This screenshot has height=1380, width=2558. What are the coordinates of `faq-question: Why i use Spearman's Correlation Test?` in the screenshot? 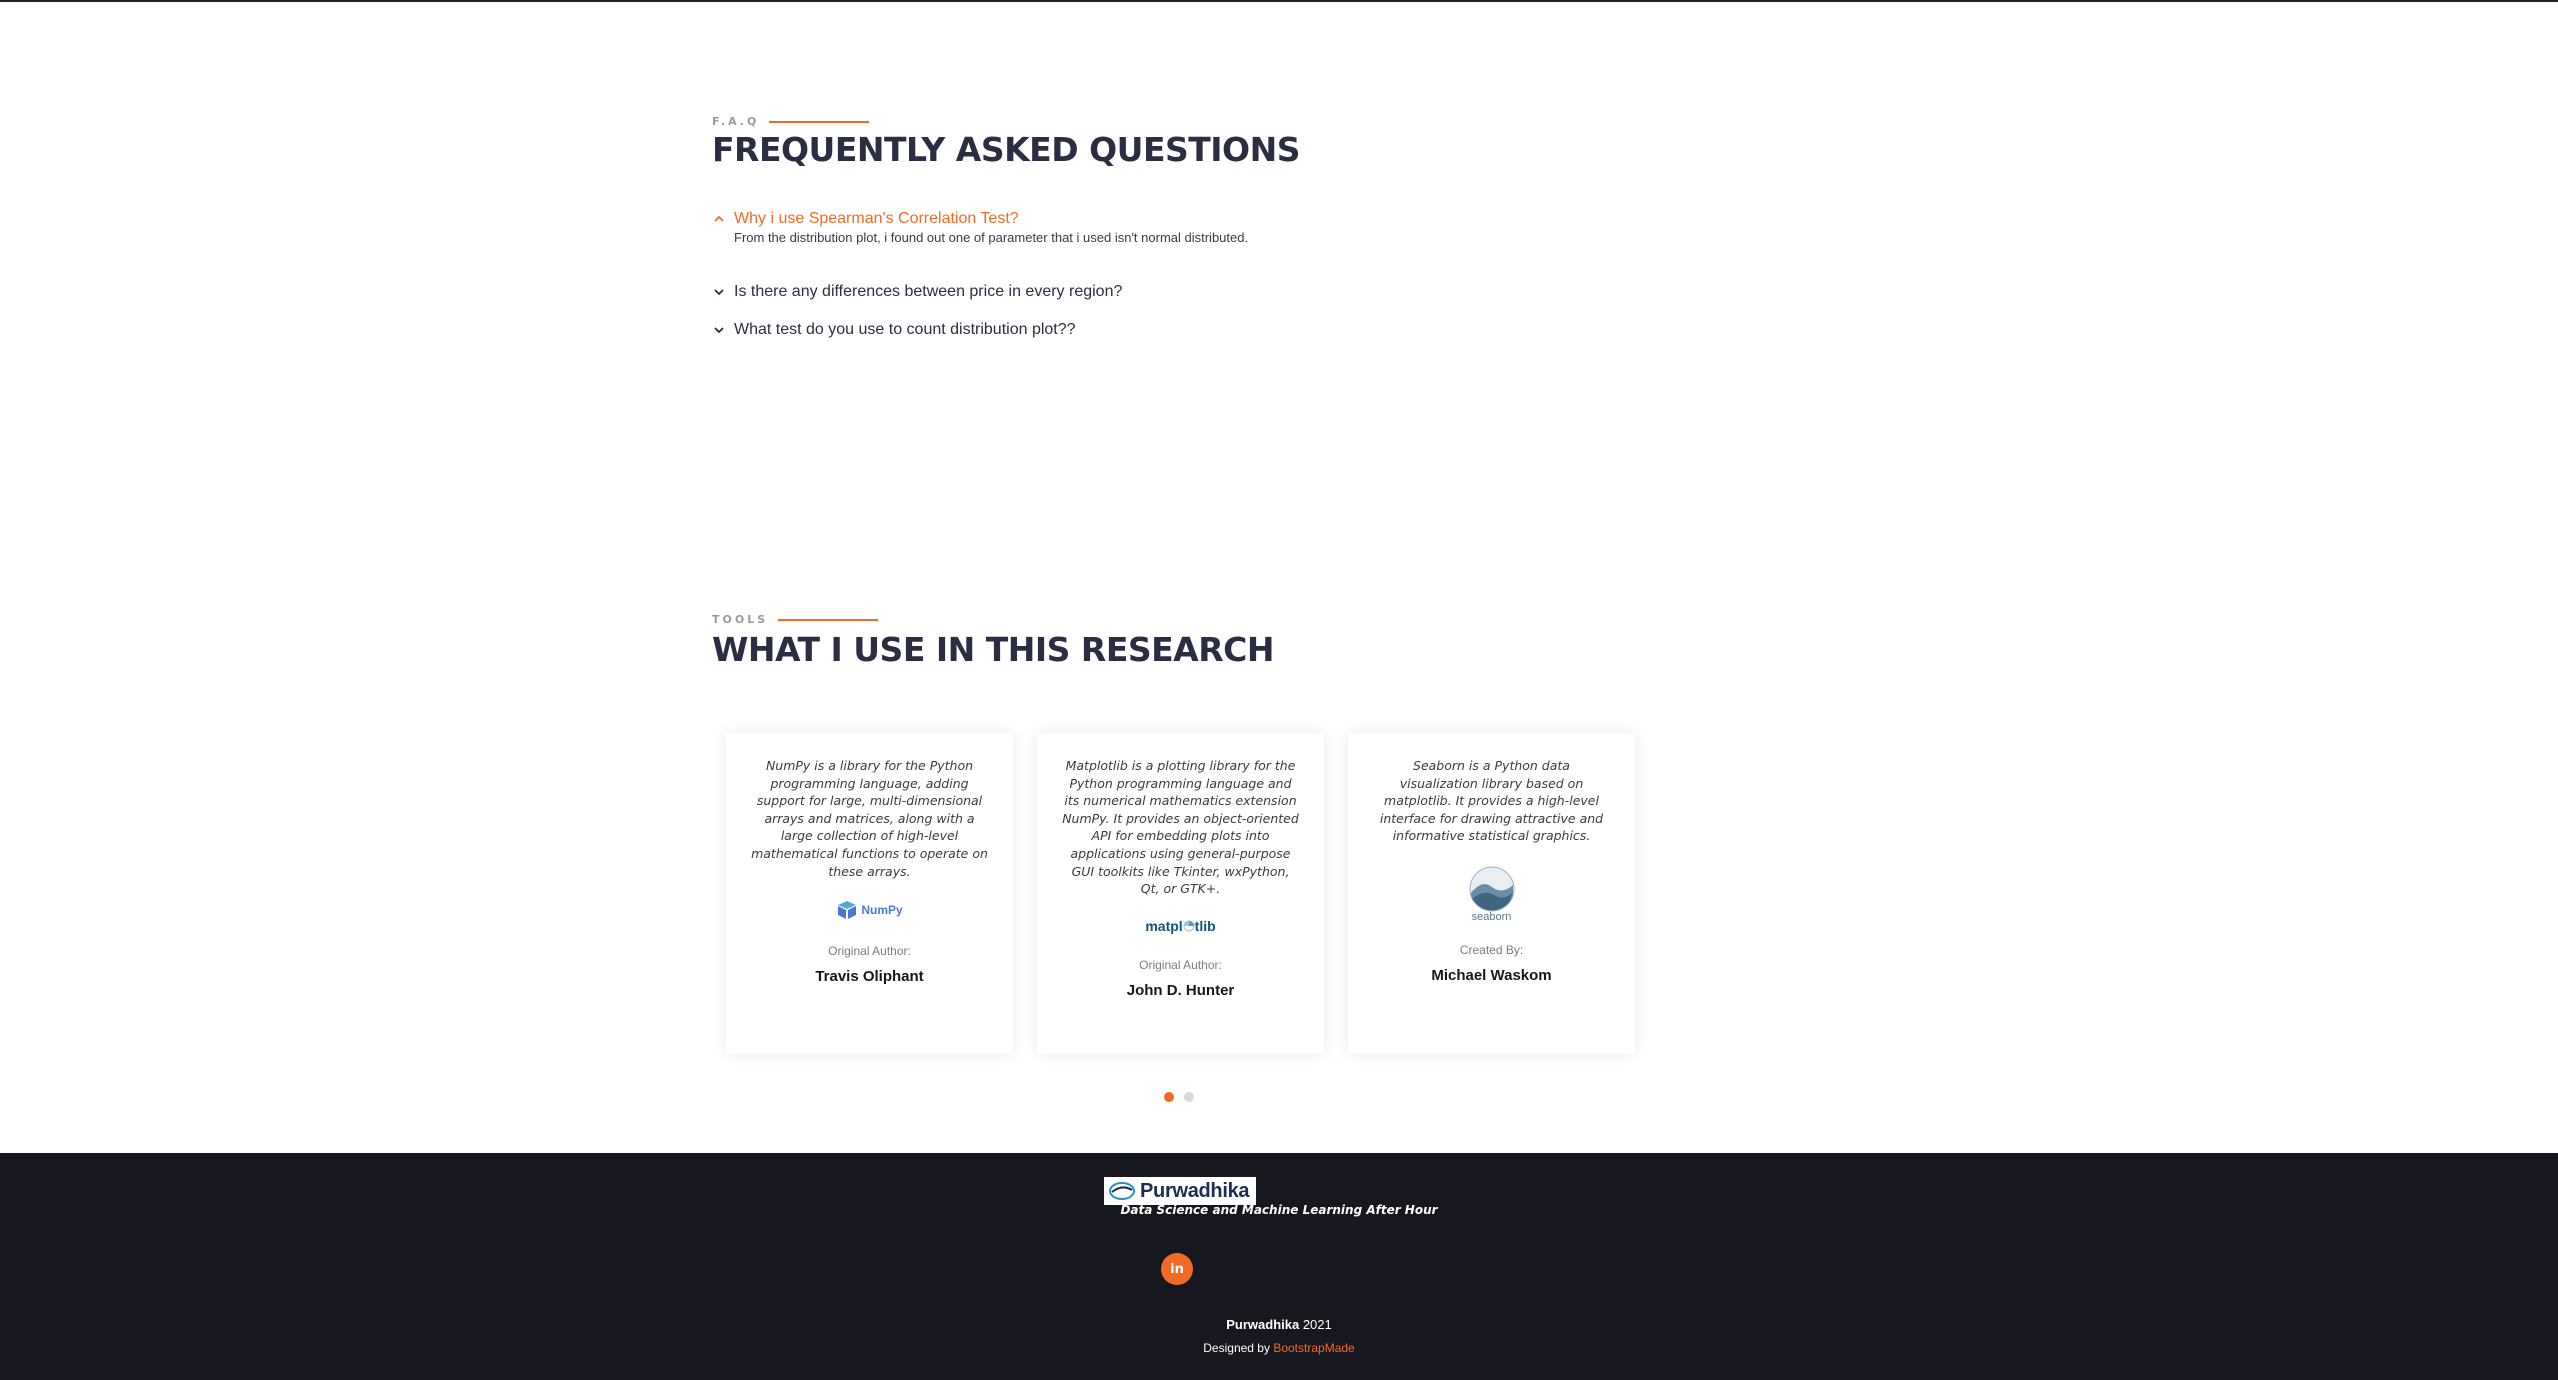 It's located at (876, 219).